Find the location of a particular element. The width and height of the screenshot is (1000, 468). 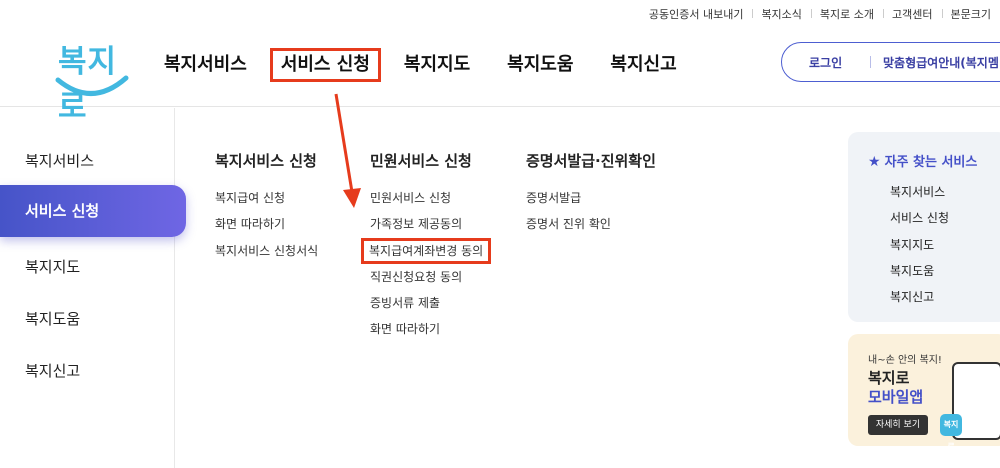

login-button: 로그인 is located at coordinates (826, 62).